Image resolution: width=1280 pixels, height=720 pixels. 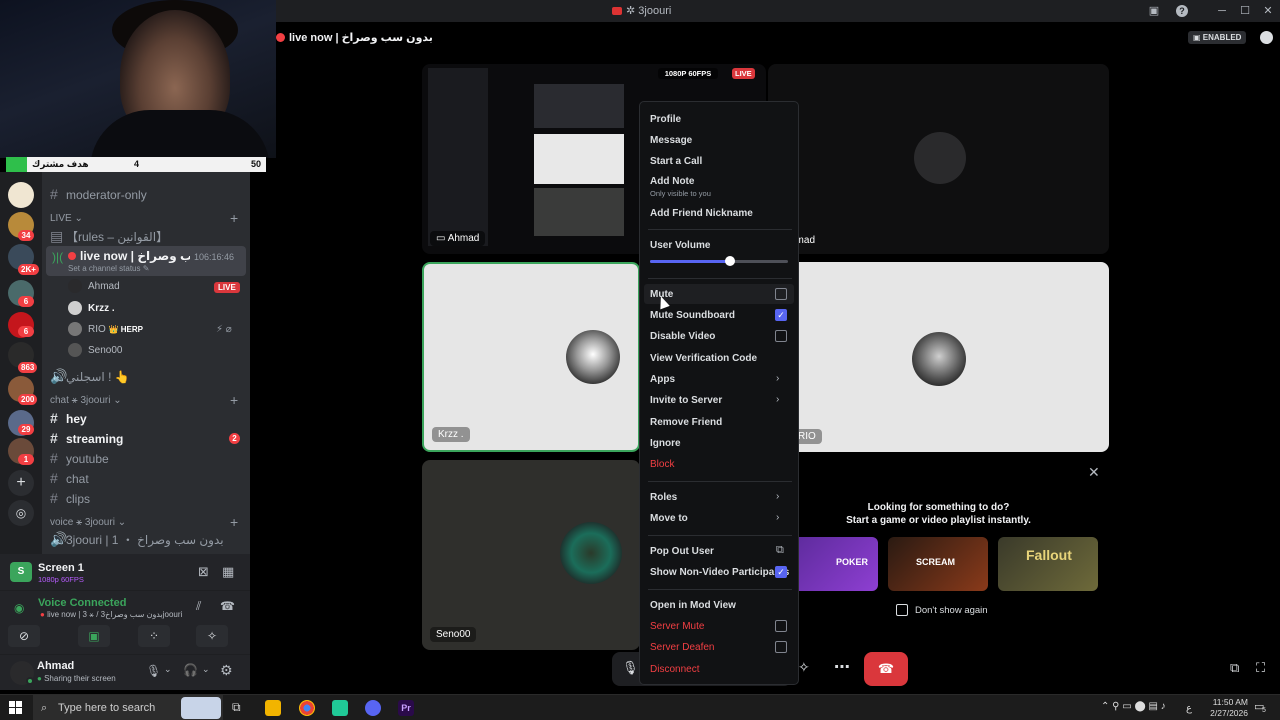 I want to click on menu-disable-video: Disable Video, so click(x=682, y=336).